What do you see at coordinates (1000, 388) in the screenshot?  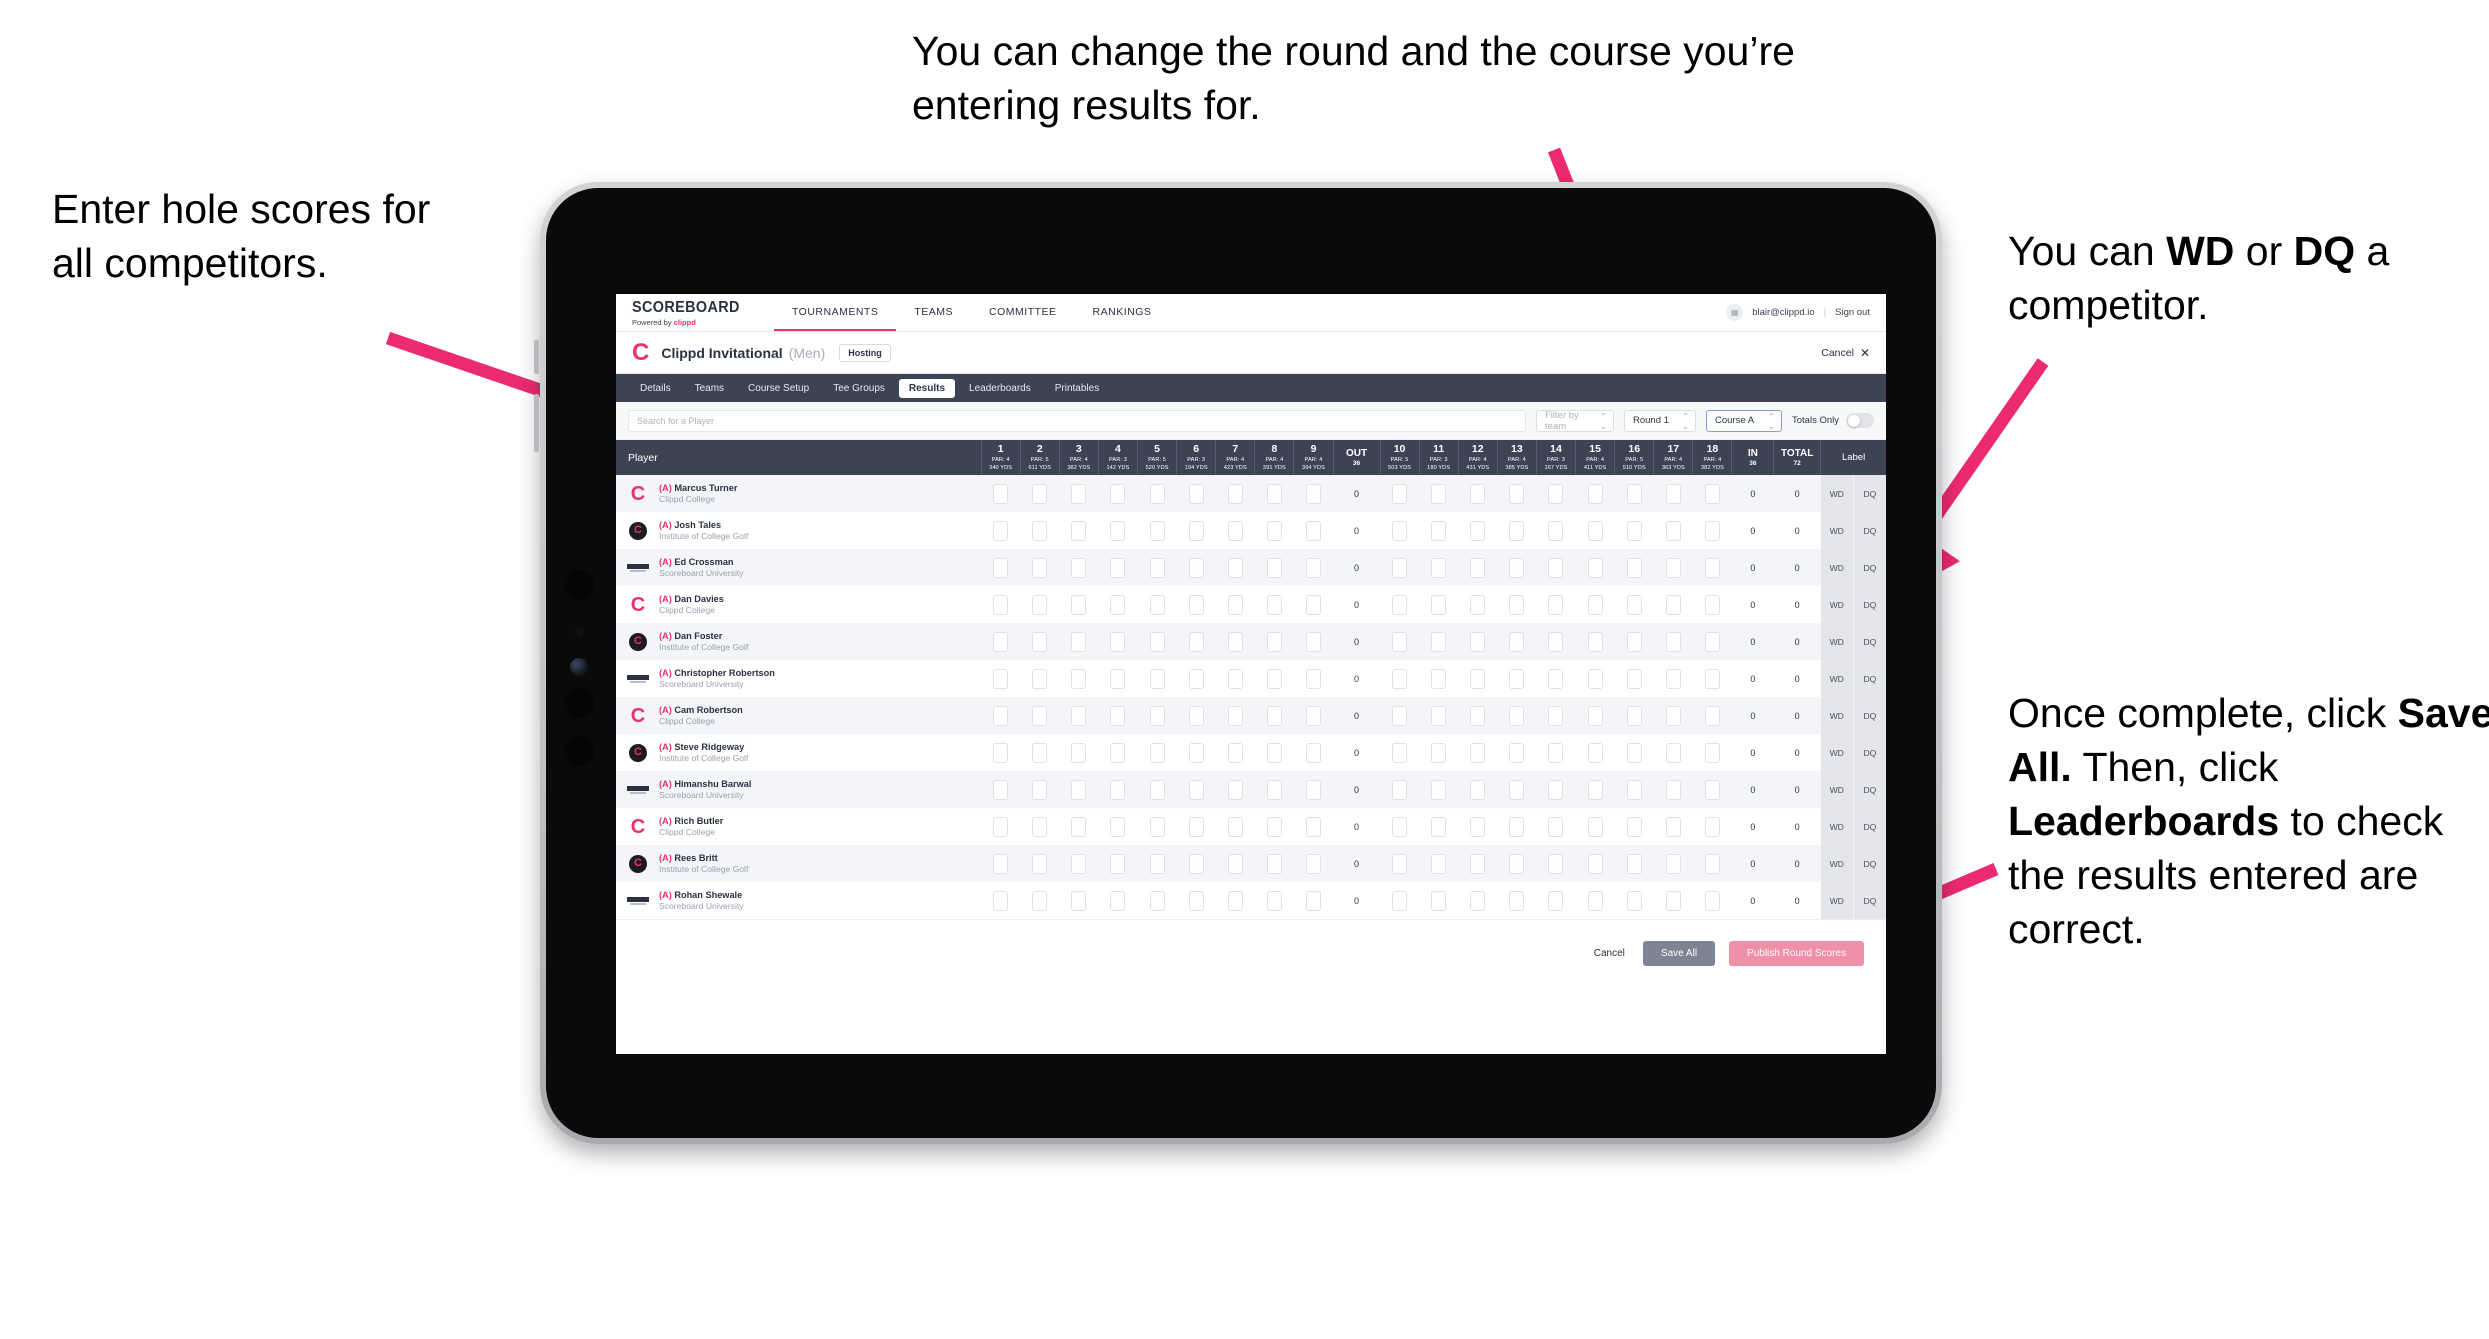 I see `tab-leaderboards: Leaderboards` at bounding box center [1000, 388].